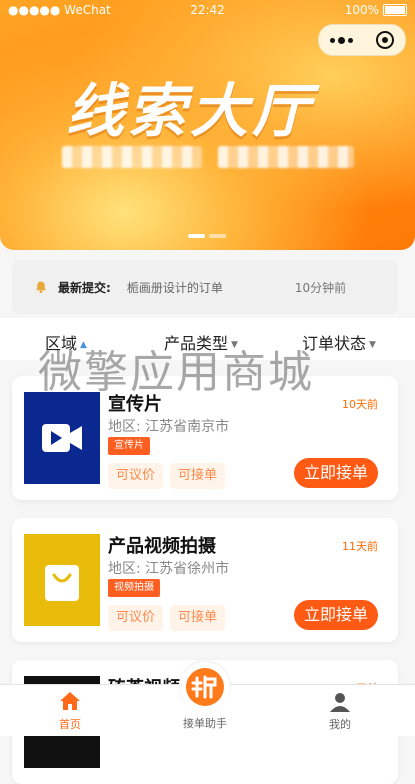  I want to click on battery-status: 100%, so click(376, 10).